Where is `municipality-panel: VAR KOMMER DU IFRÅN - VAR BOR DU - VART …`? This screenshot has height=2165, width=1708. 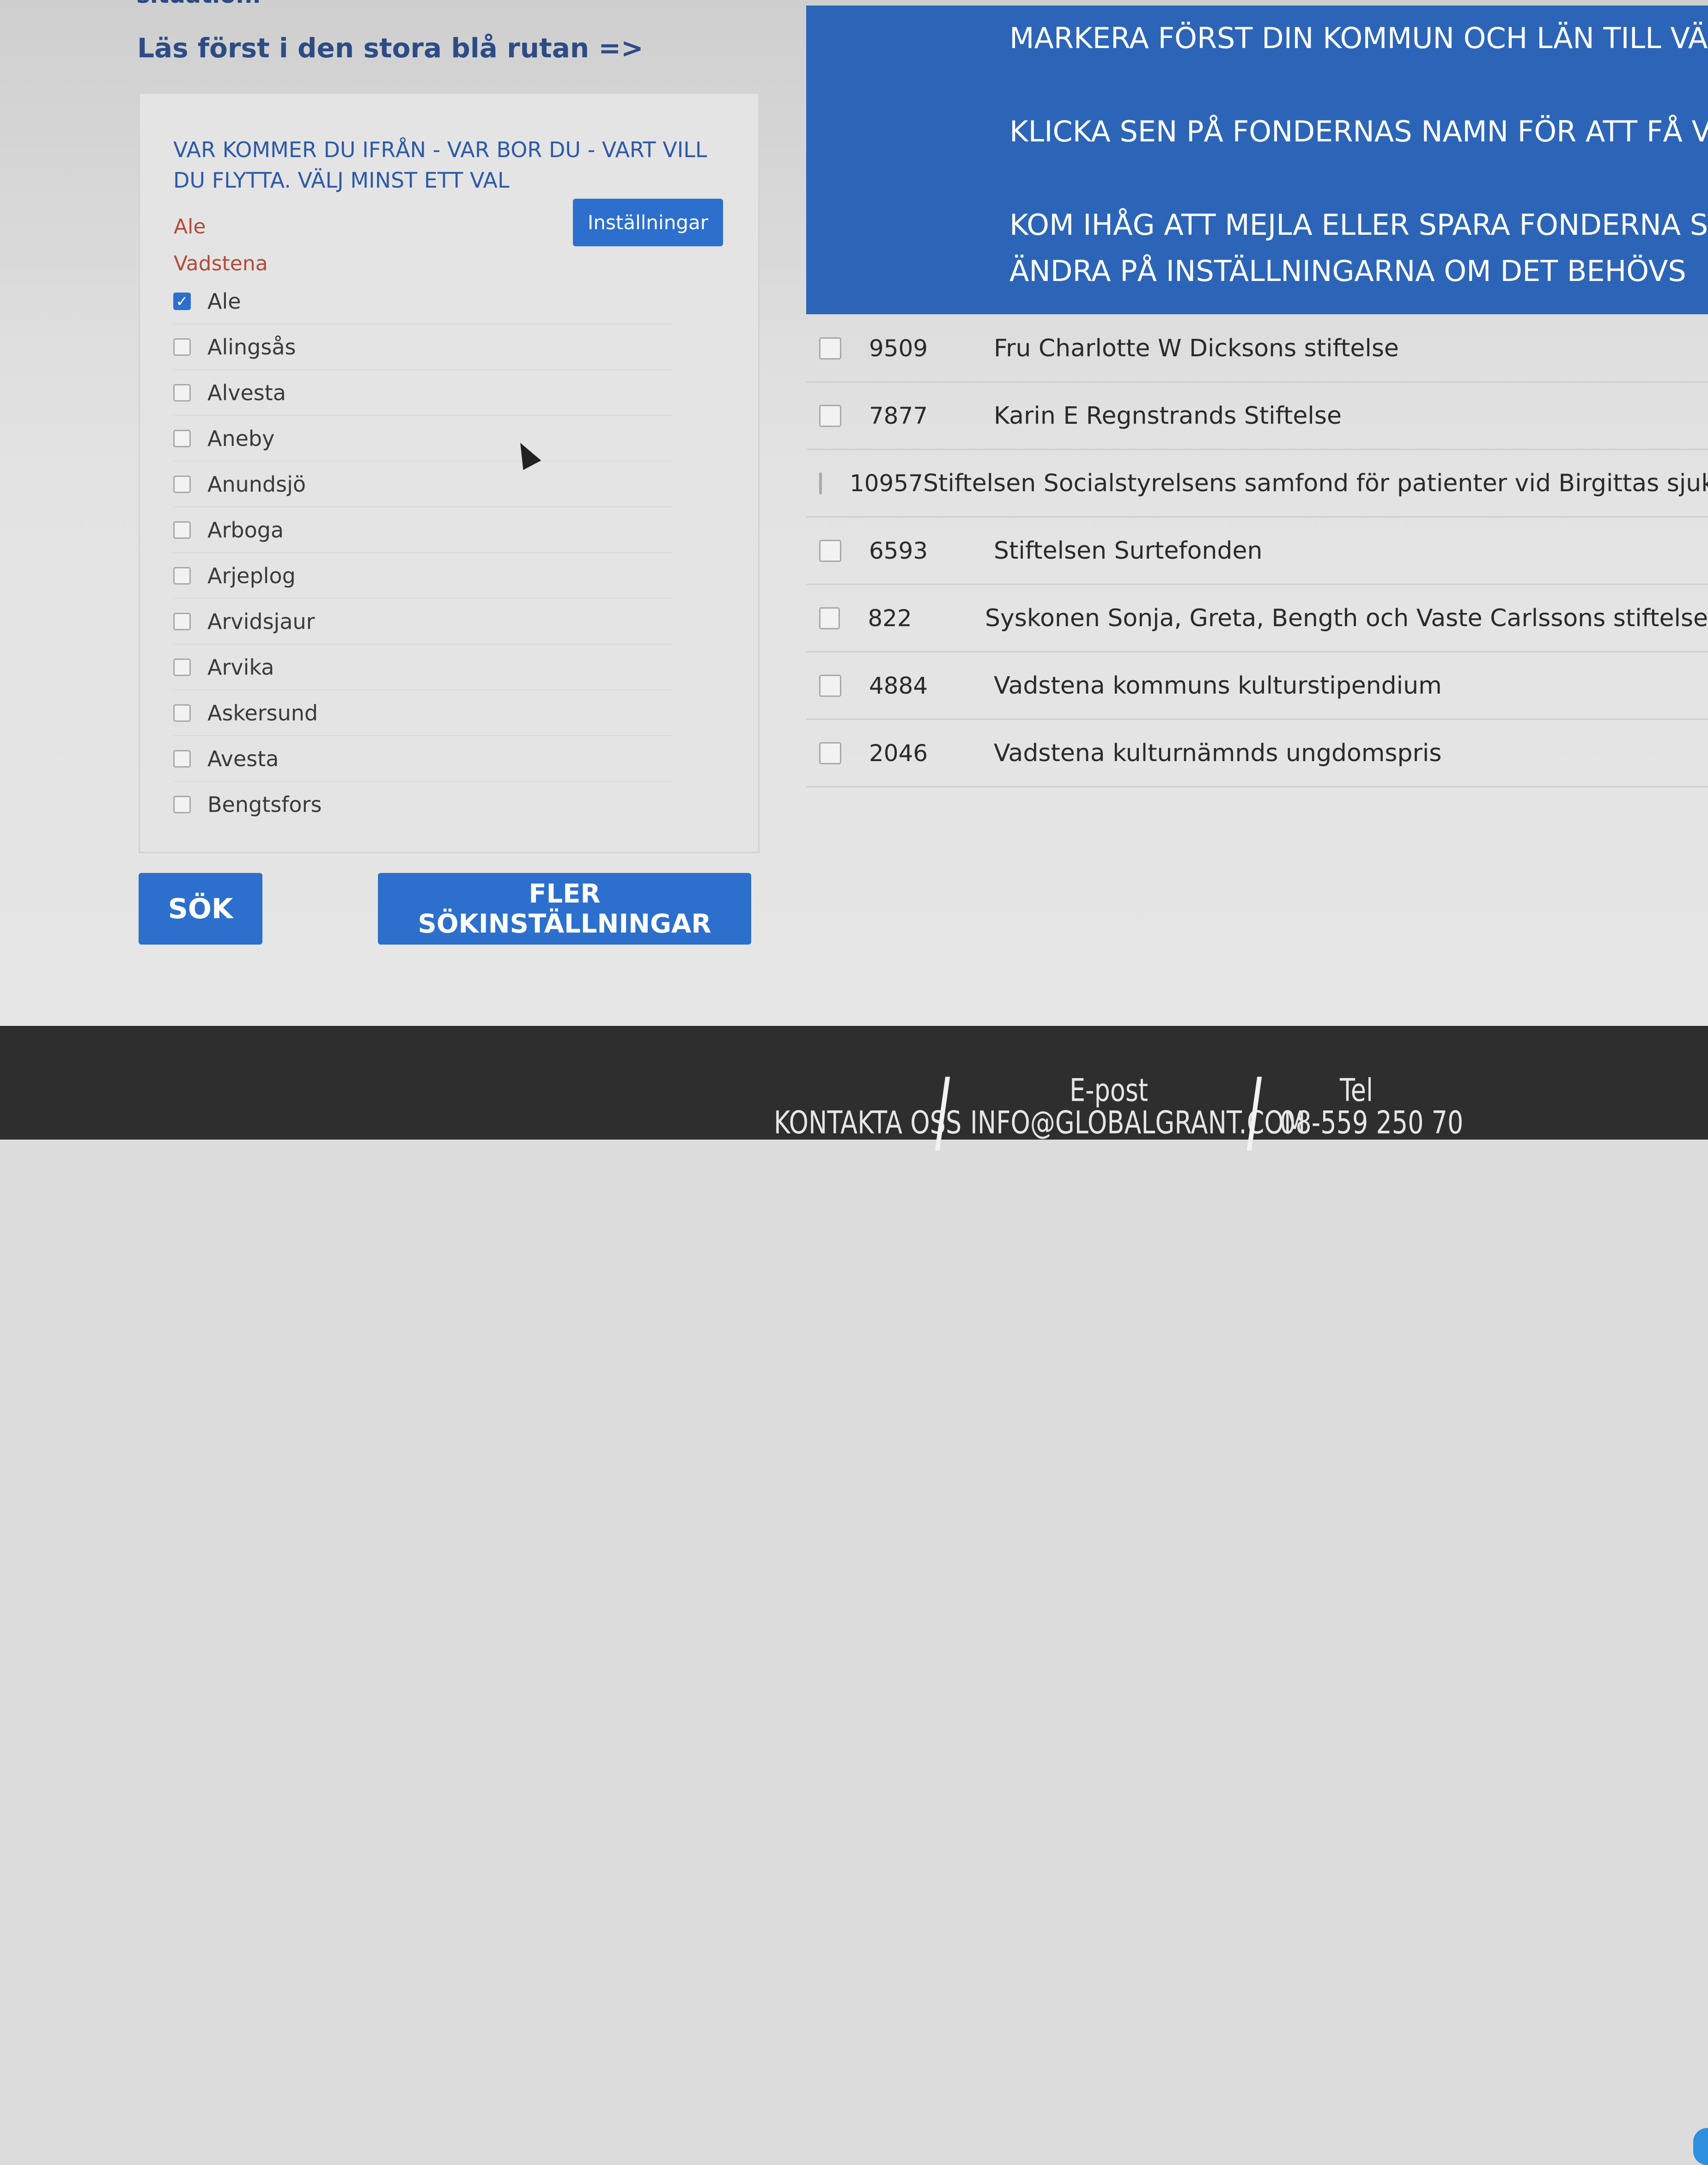 municipality-panel: VAR KOMMER DU IFRÅN - VAR BOR DU - VART … is located at coordinates (449, 472).